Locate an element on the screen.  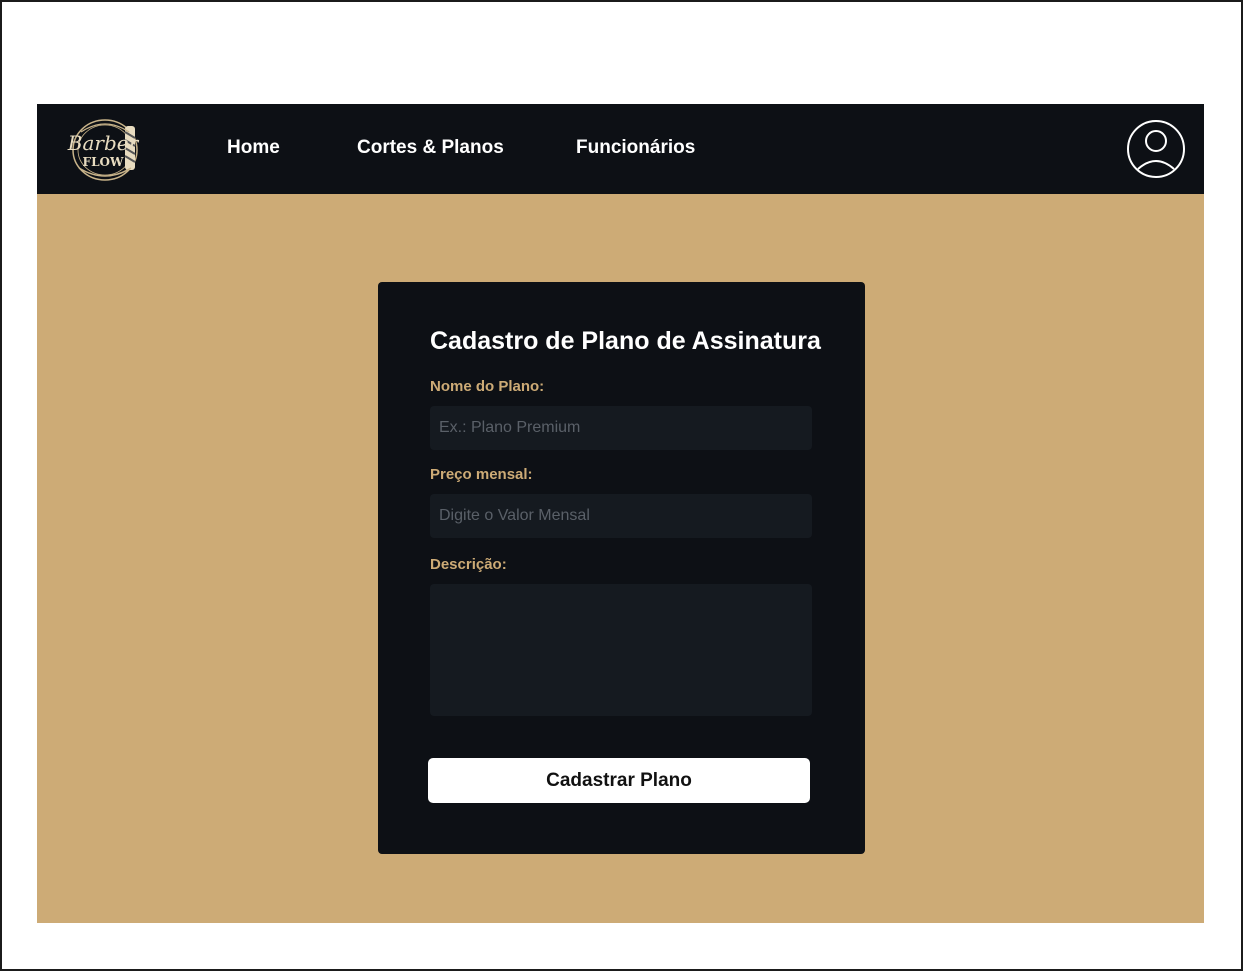
nav-cortes-planos-link: Cortes & Planos is located at coordinates (430, 148).